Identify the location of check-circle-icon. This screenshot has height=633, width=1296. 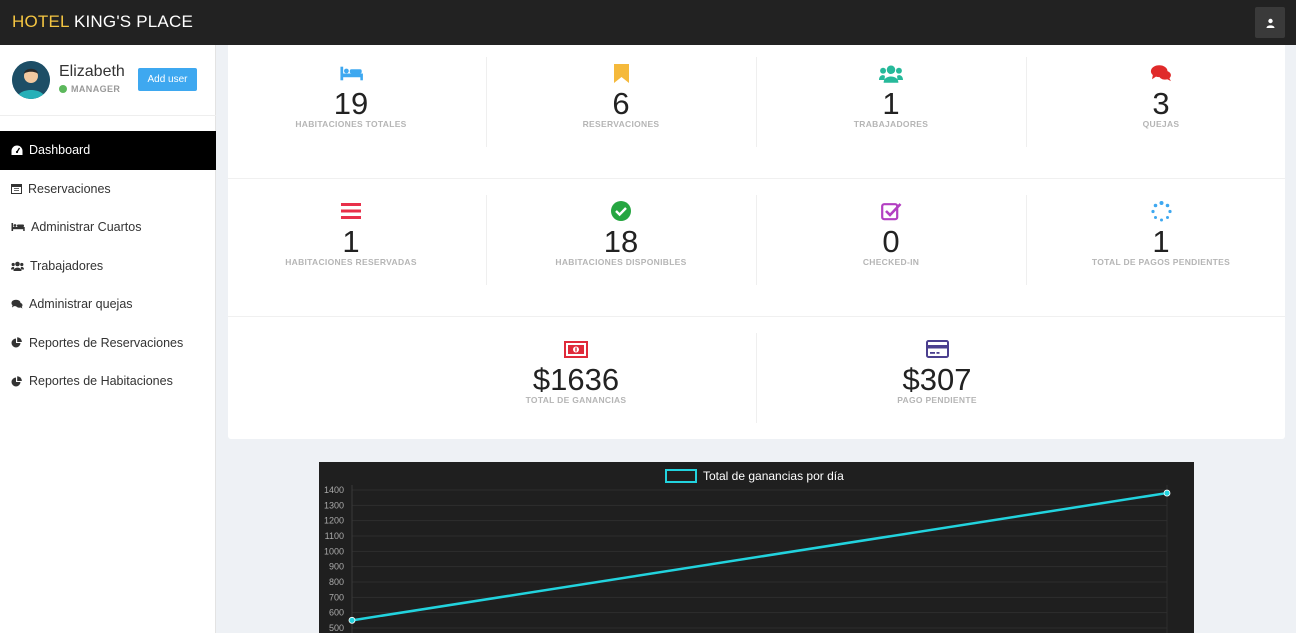
(621, 211).